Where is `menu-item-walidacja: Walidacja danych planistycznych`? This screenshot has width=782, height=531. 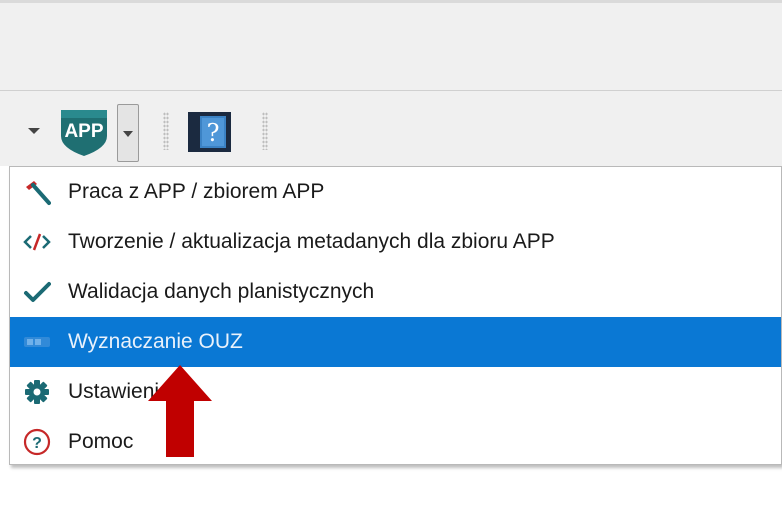 menu-item-walidacja: Walidacja danych planistycznych is located at coordinates (395, 292).